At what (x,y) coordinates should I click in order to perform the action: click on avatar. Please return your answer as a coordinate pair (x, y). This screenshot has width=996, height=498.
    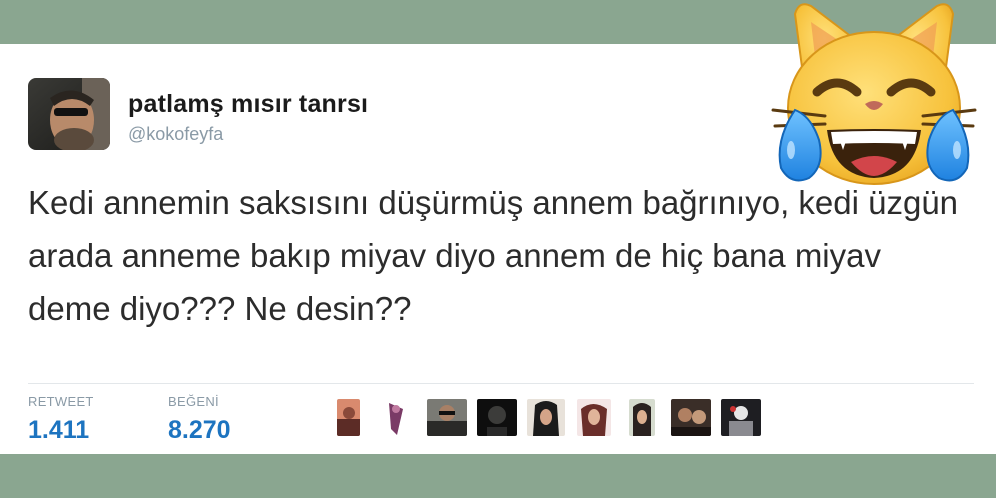
    Looking at the image, I should click on (69, 114).